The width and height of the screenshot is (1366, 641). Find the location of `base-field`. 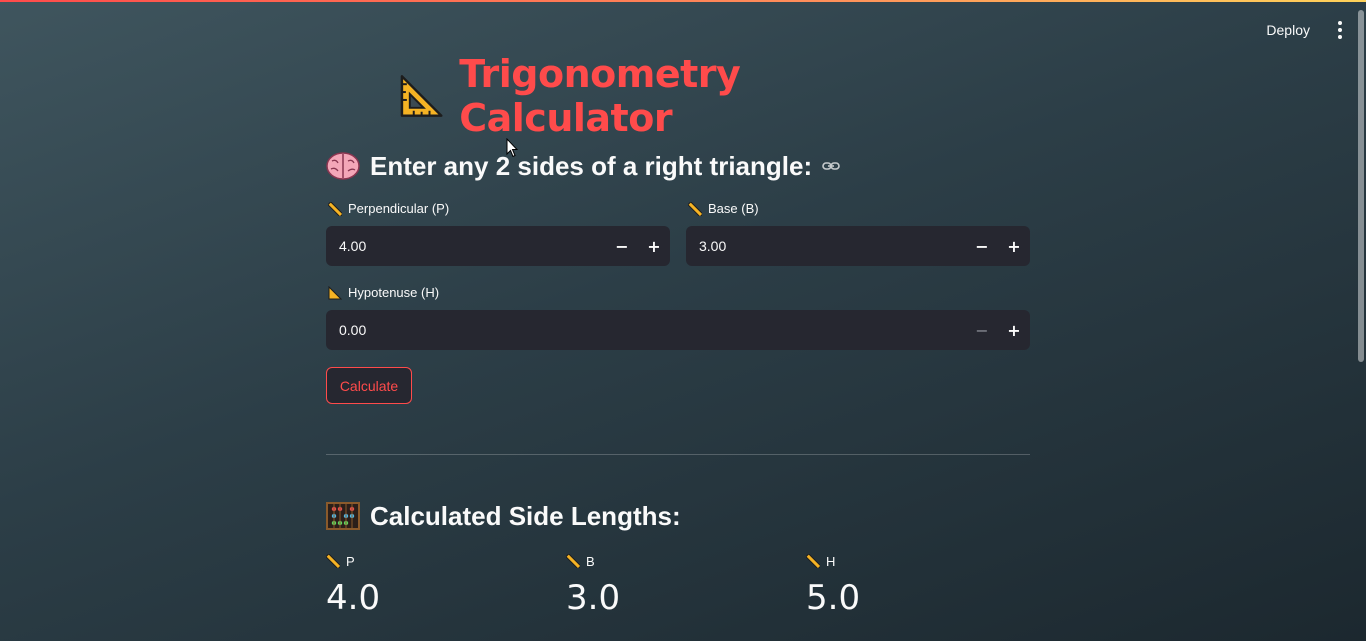

base-field is located at coordinates (826, 246).